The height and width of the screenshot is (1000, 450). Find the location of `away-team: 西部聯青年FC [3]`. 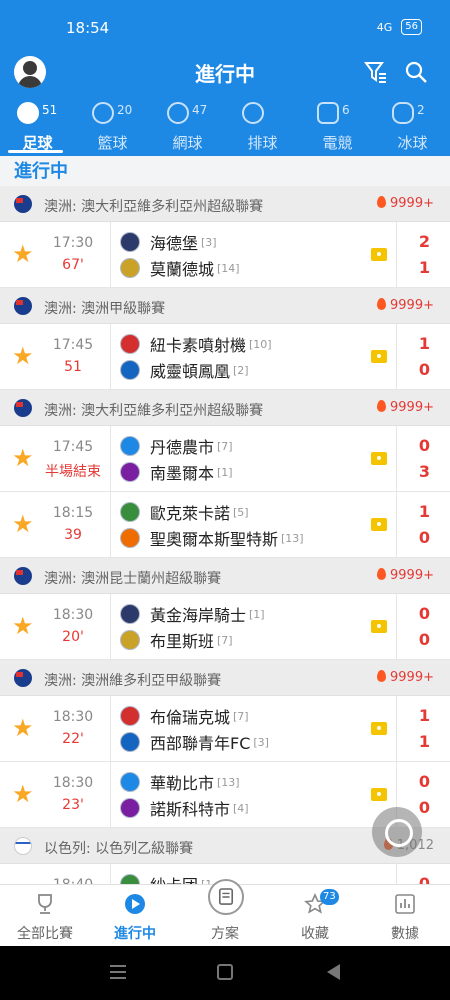

away-team: 西部聯青年FC [3] is located at coordinates (194, 742).